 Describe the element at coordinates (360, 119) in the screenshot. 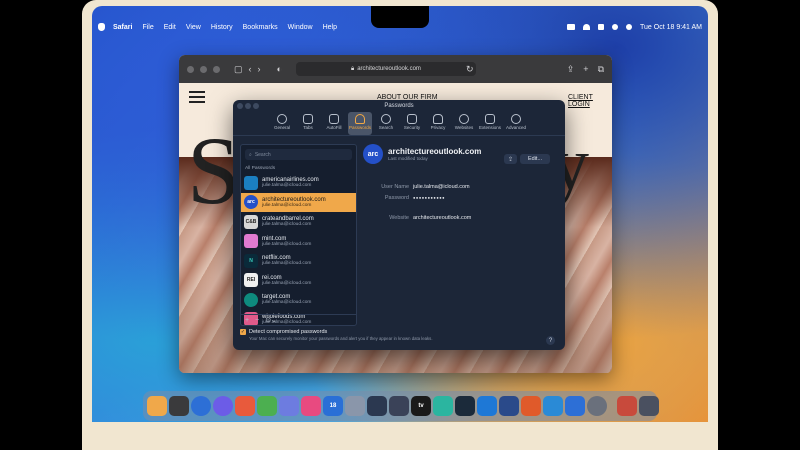

I see `key-icon` at that location.